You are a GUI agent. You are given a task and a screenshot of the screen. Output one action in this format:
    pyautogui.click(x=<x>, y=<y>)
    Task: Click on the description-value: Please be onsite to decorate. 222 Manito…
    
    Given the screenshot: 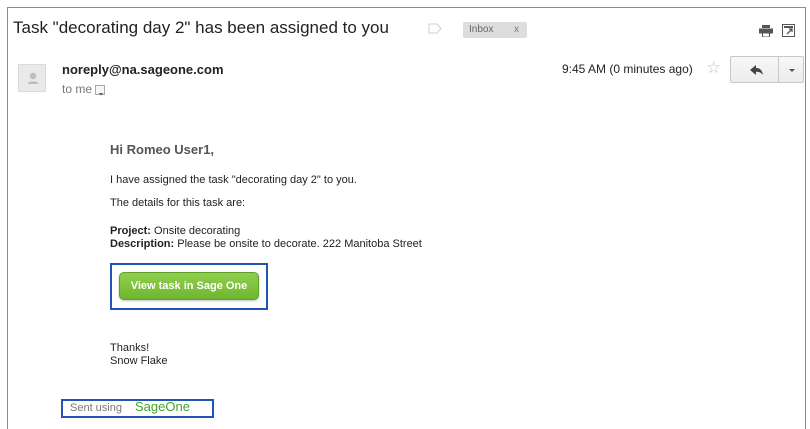 What is the action you would take?
    pyautogui.click(x=299, y=244)
    